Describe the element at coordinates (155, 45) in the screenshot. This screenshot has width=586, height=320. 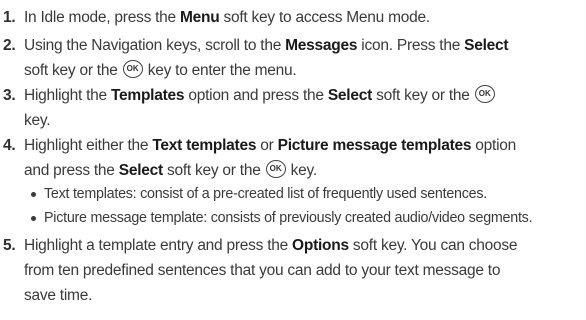
I see `step-text: Using the Navigation keys, scroll to the` at that location.